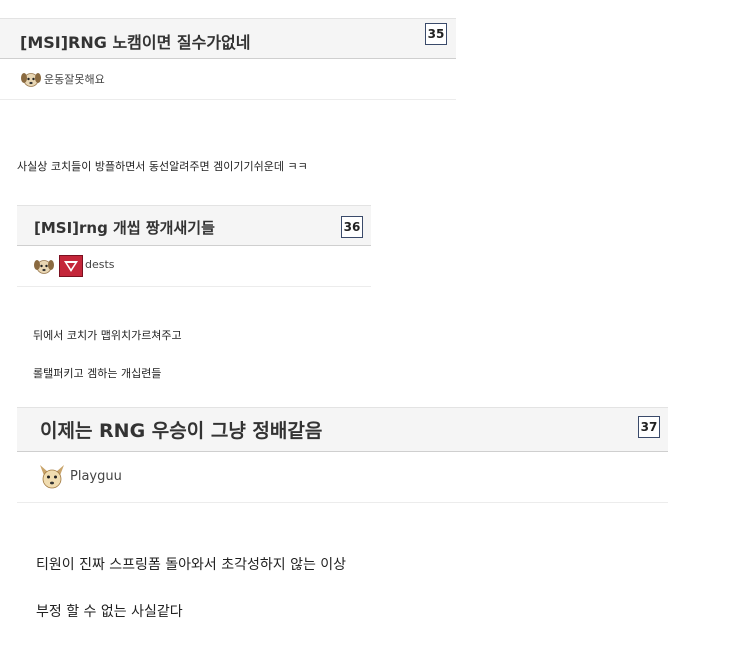  What do you see at coordinates (135, 41) in the screenshot?
I see `post-title: [MSI]RNG 노캠이면 질수가없네` at bounding box center [135, 41].